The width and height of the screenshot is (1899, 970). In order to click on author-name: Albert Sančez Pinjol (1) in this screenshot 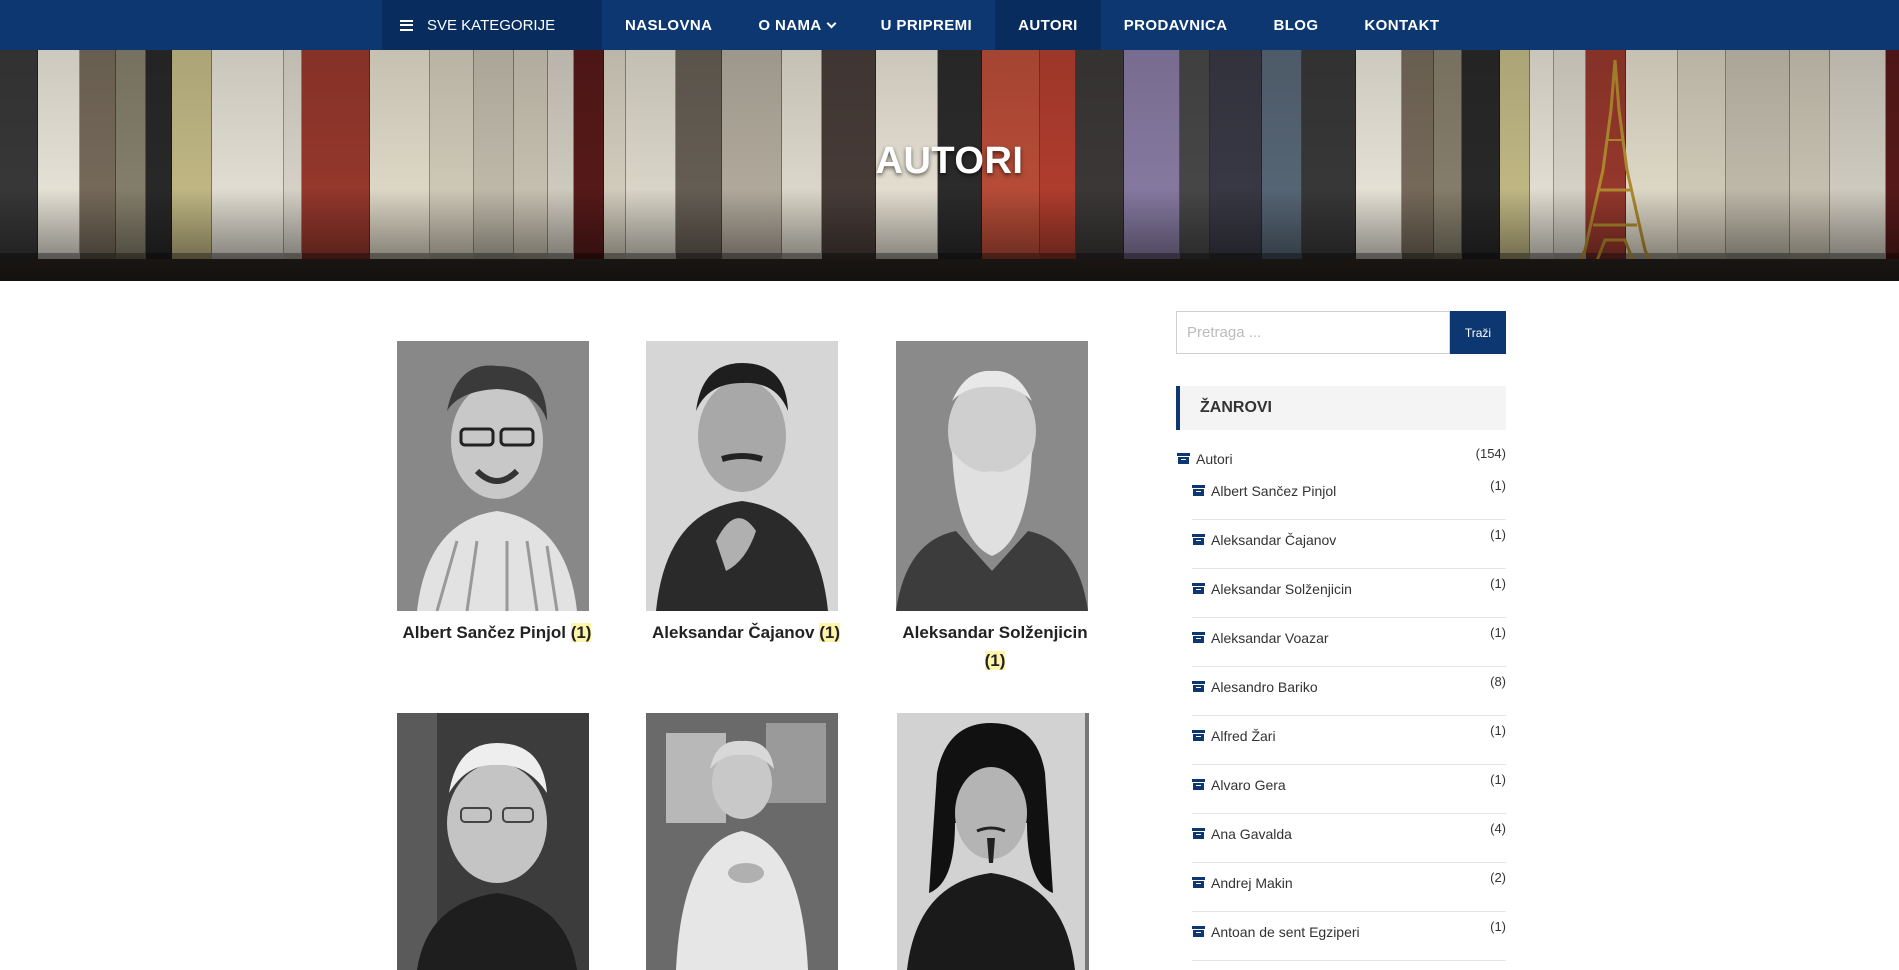, I will do `click(497, 633)`.